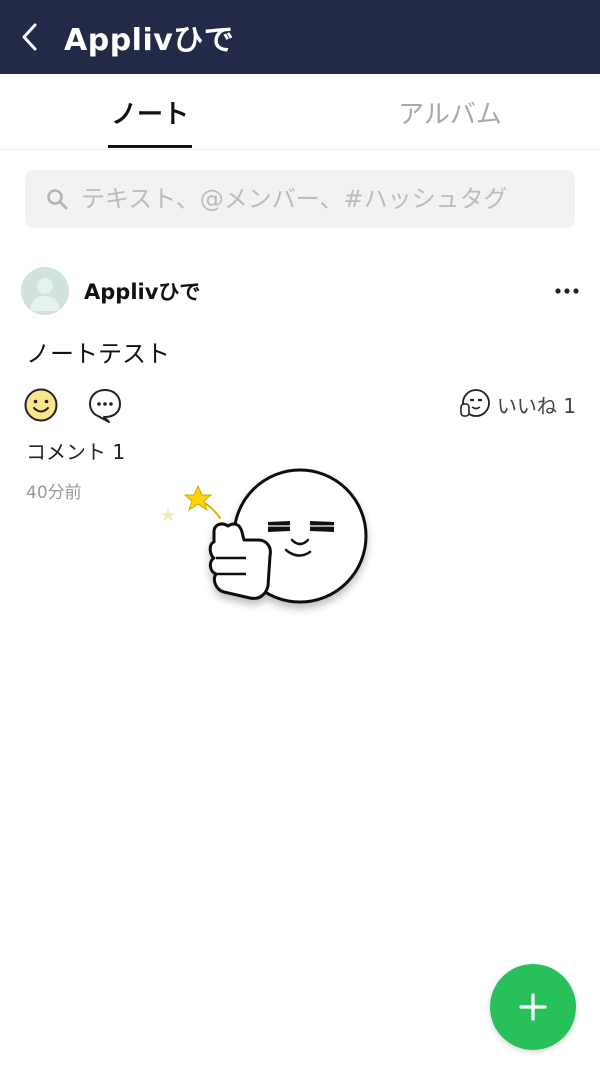 The width and height of the screenshot is (600, 1072). Describe the element at coordinates (75, 450) in the screenshot. I see `comment-count: コメント 1` at that location.